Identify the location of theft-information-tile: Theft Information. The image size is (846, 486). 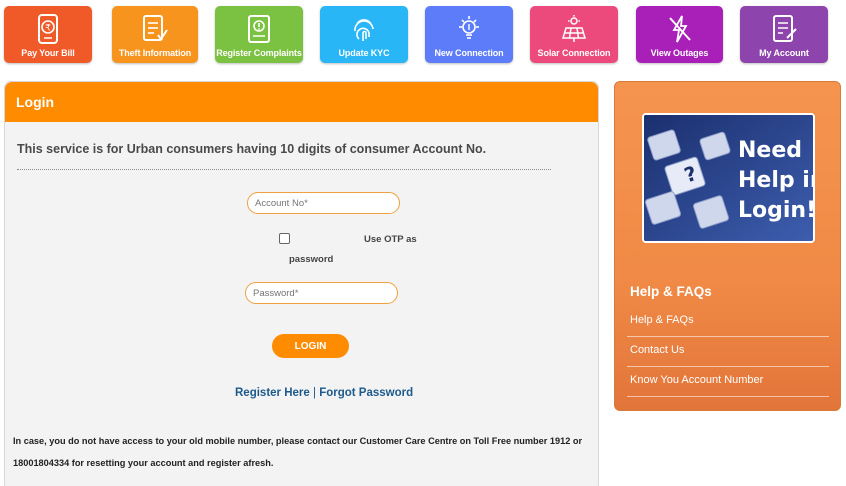
(155, 34).